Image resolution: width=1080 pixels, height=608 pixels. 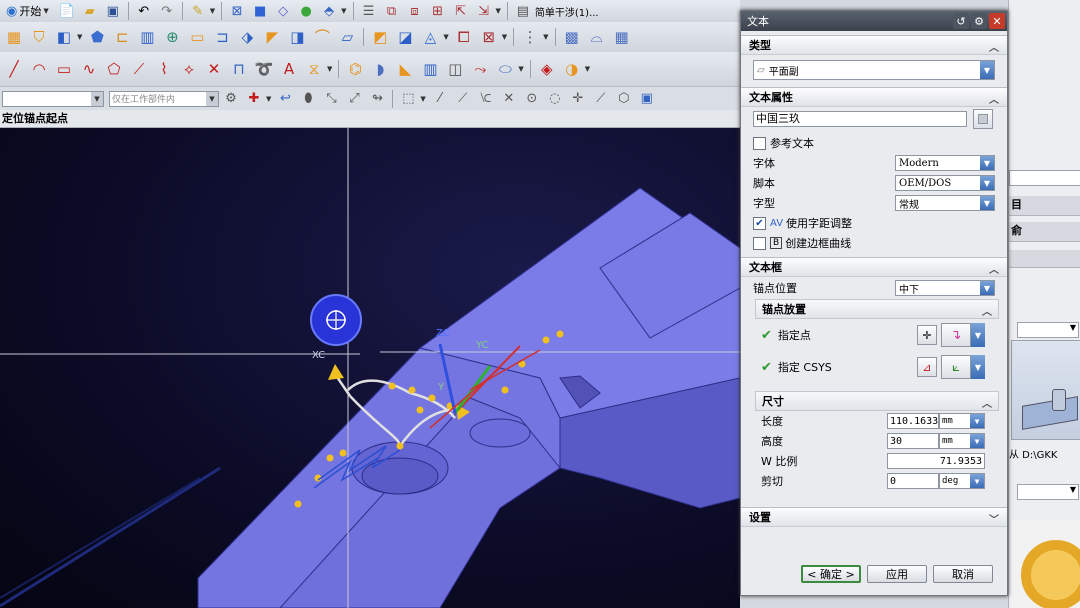 I want to click on sweep-icon: ⌬, so click(x=355, y=69).